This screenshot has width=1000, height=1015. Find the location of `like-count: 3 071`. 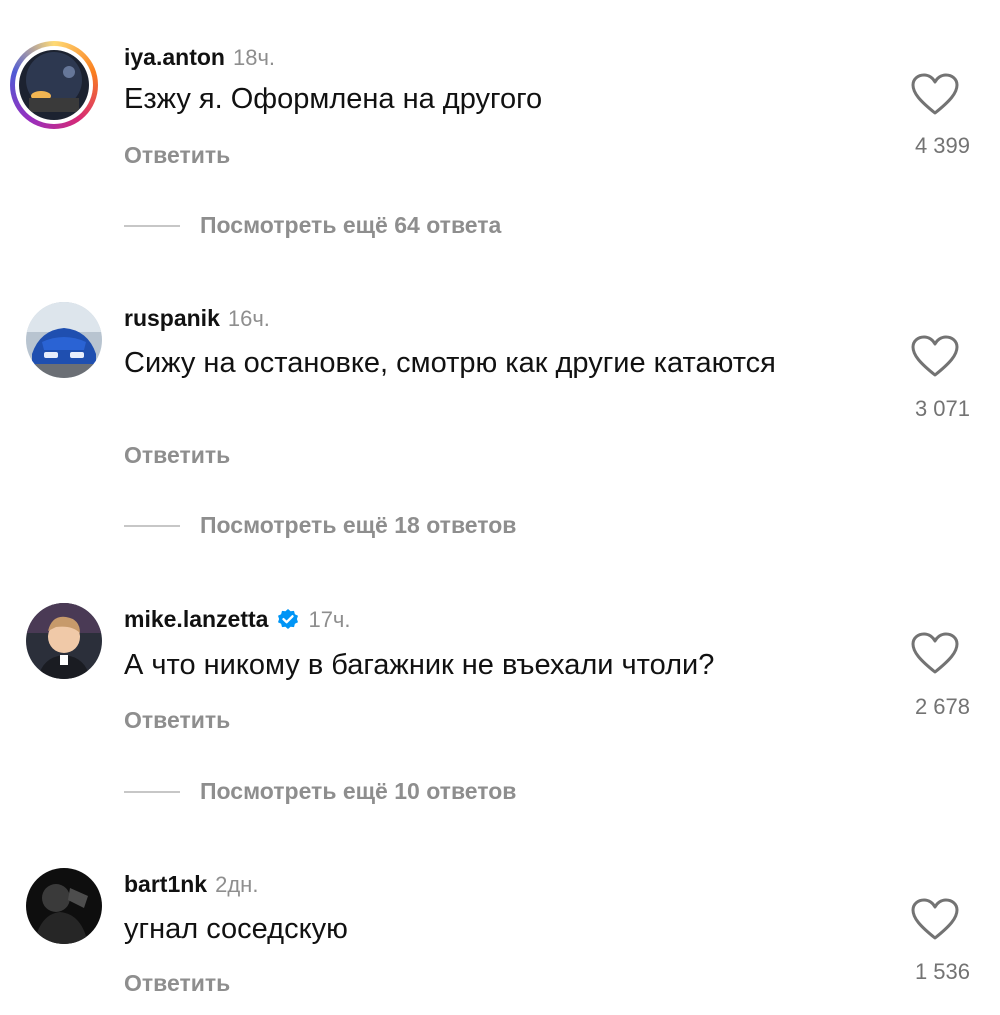

like-count: 3 071 is located at coordinates (942, 408).